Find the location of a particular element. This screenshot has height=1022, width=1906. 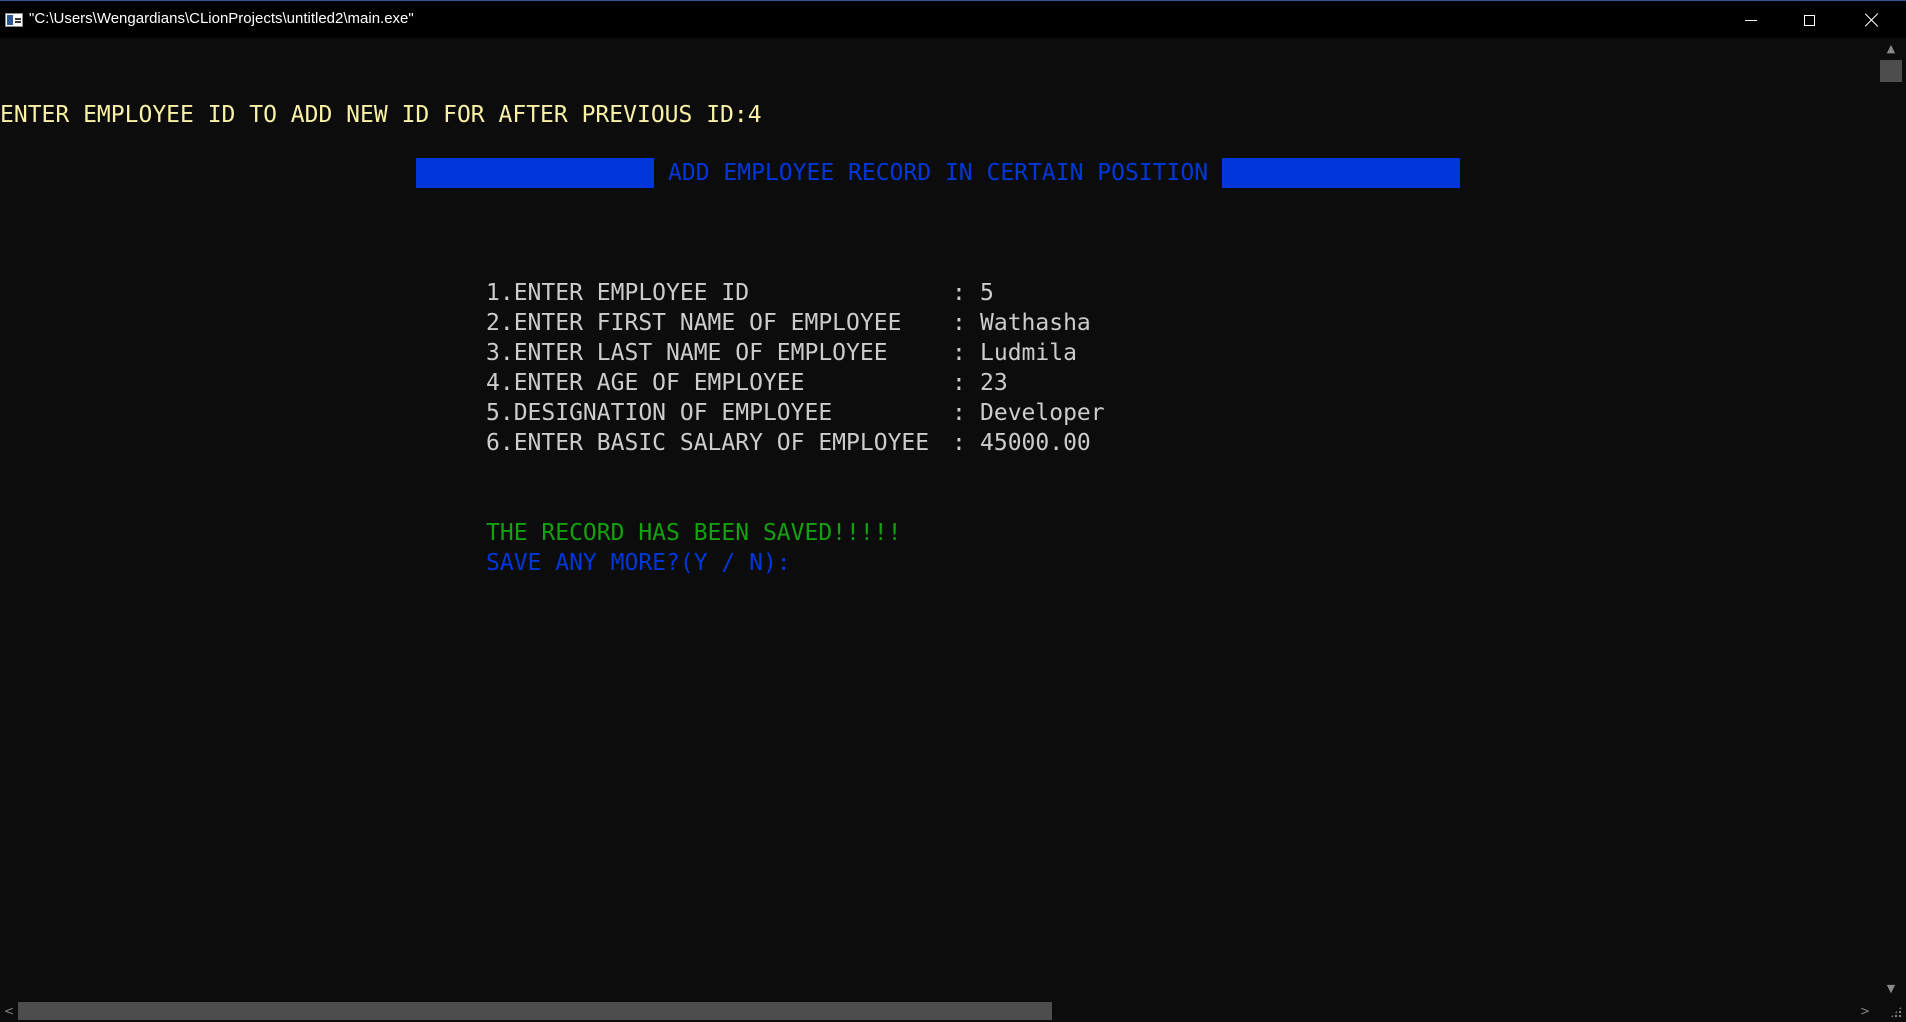

maximize-icon is located at coordinates (1809, 20).